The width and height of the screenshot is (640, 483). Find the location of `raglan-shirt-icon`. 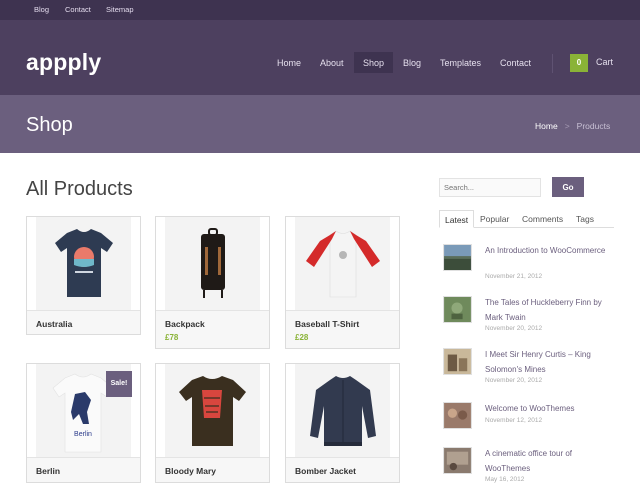

raglan-shirt-icon is located at coordinates (343, 264).